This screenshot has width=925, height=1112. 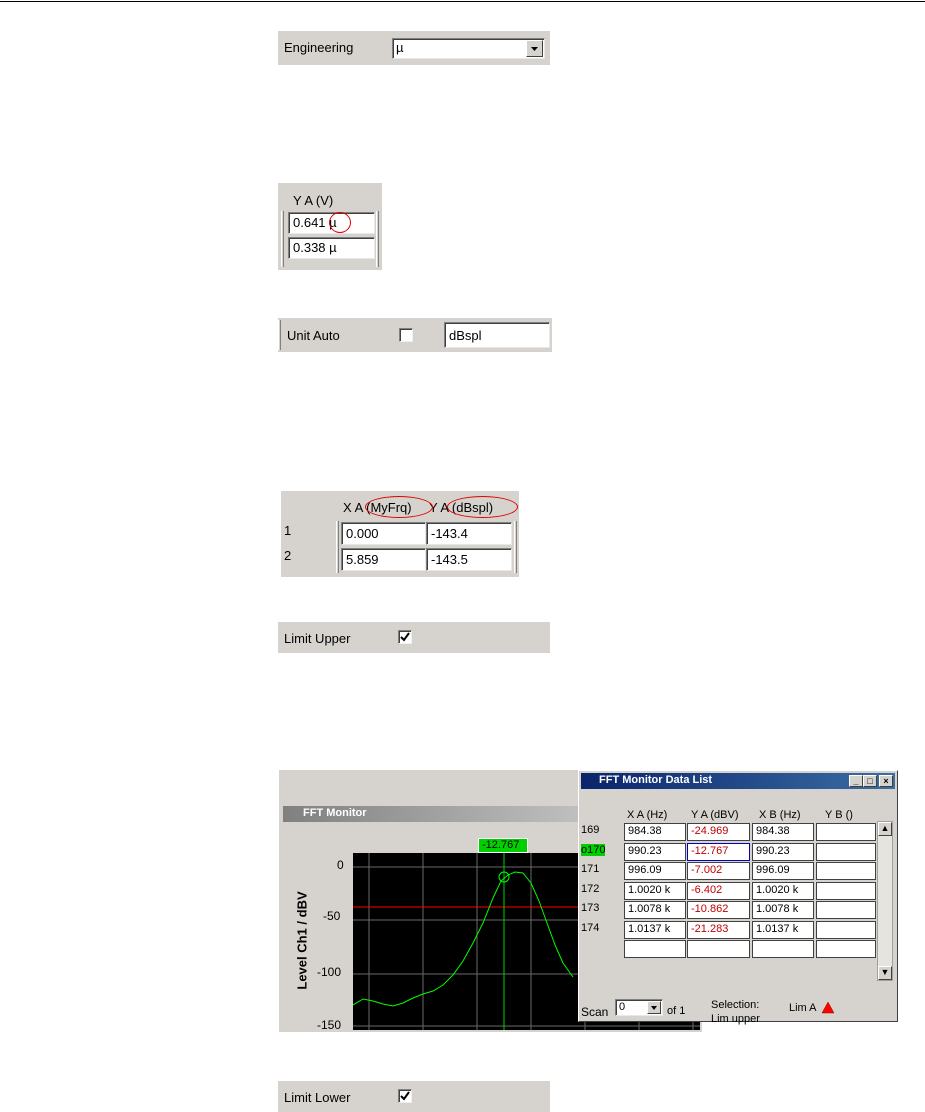 I want to click on data-cell-xb, so click(x=783, y=949).